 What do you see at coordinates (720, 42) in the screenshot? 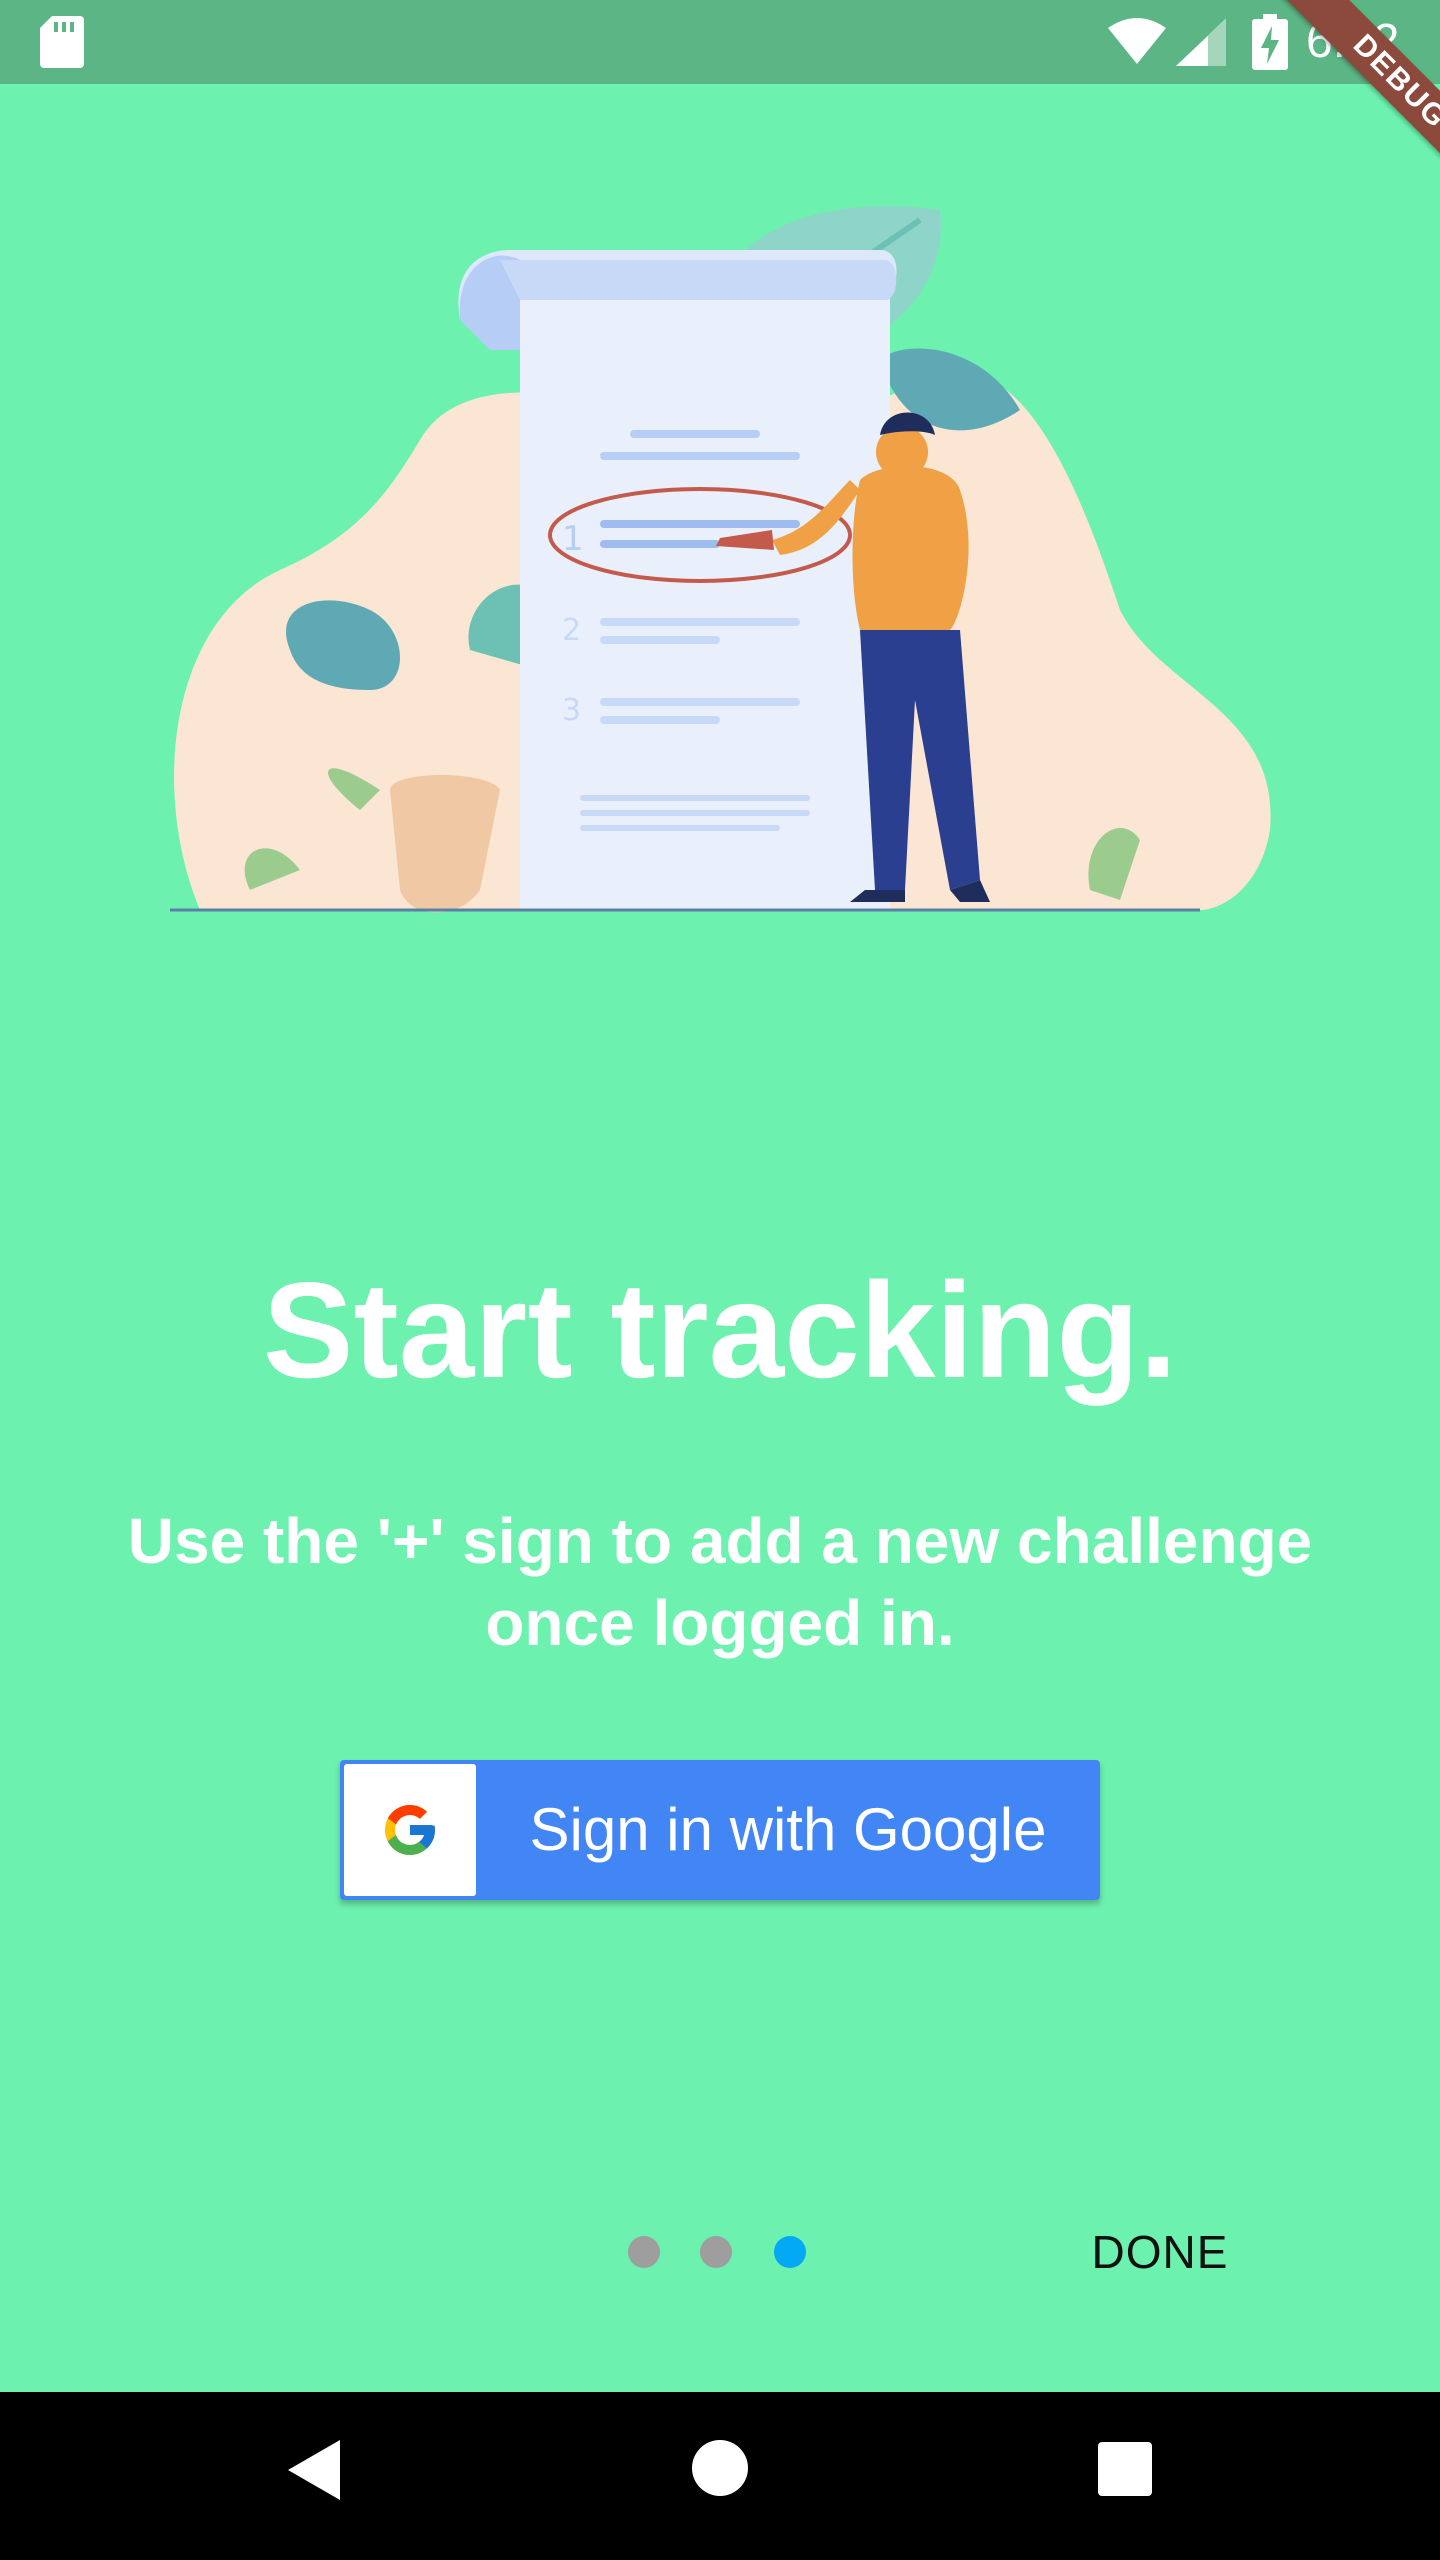
I see `status-bar: 6:02` at bounding box center [720, 42].